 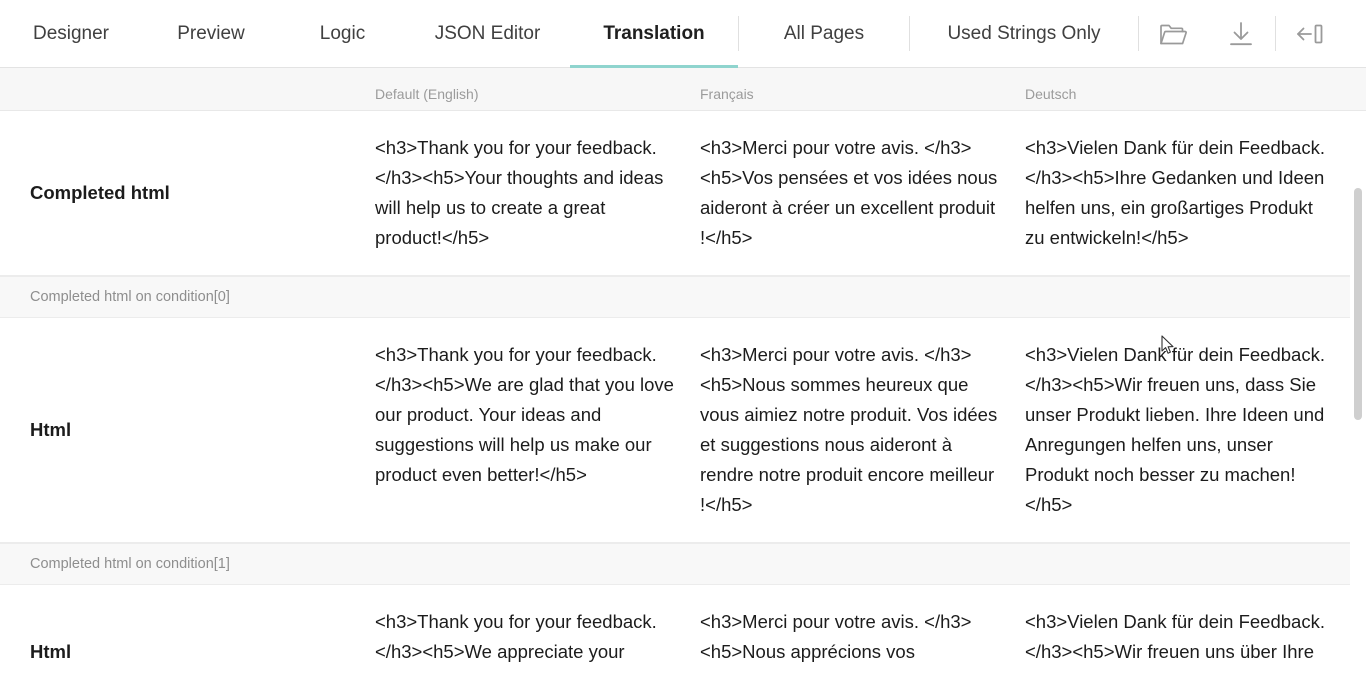 What do you see at coordinates (1358, 304) in the screenshot?
I see `scrollbar-thumb` at bounding box center [1358, 304].